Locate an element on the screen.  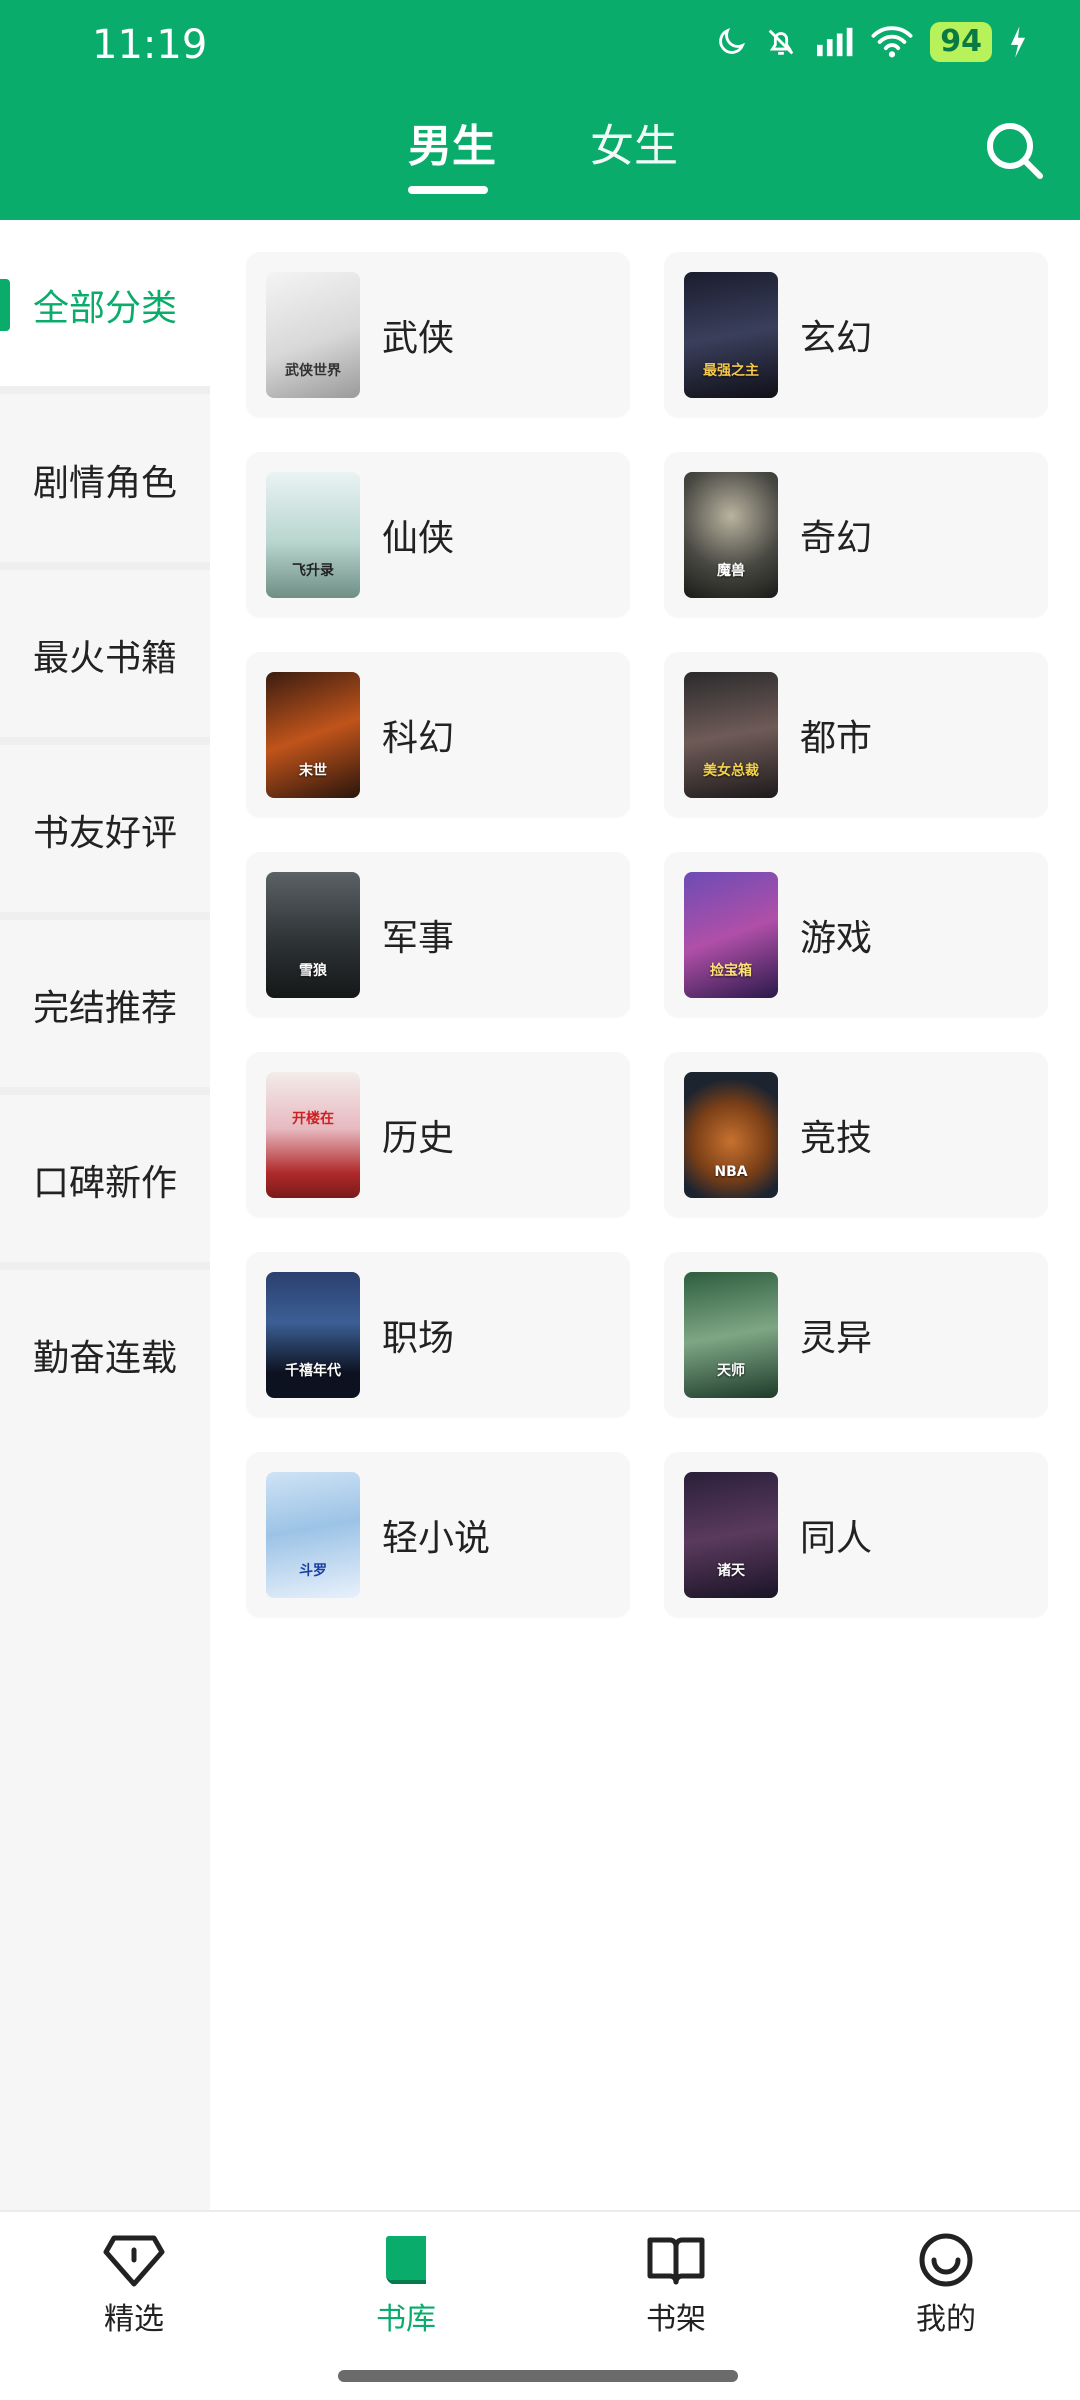
search-icon is located at coordinates (1014, 150).